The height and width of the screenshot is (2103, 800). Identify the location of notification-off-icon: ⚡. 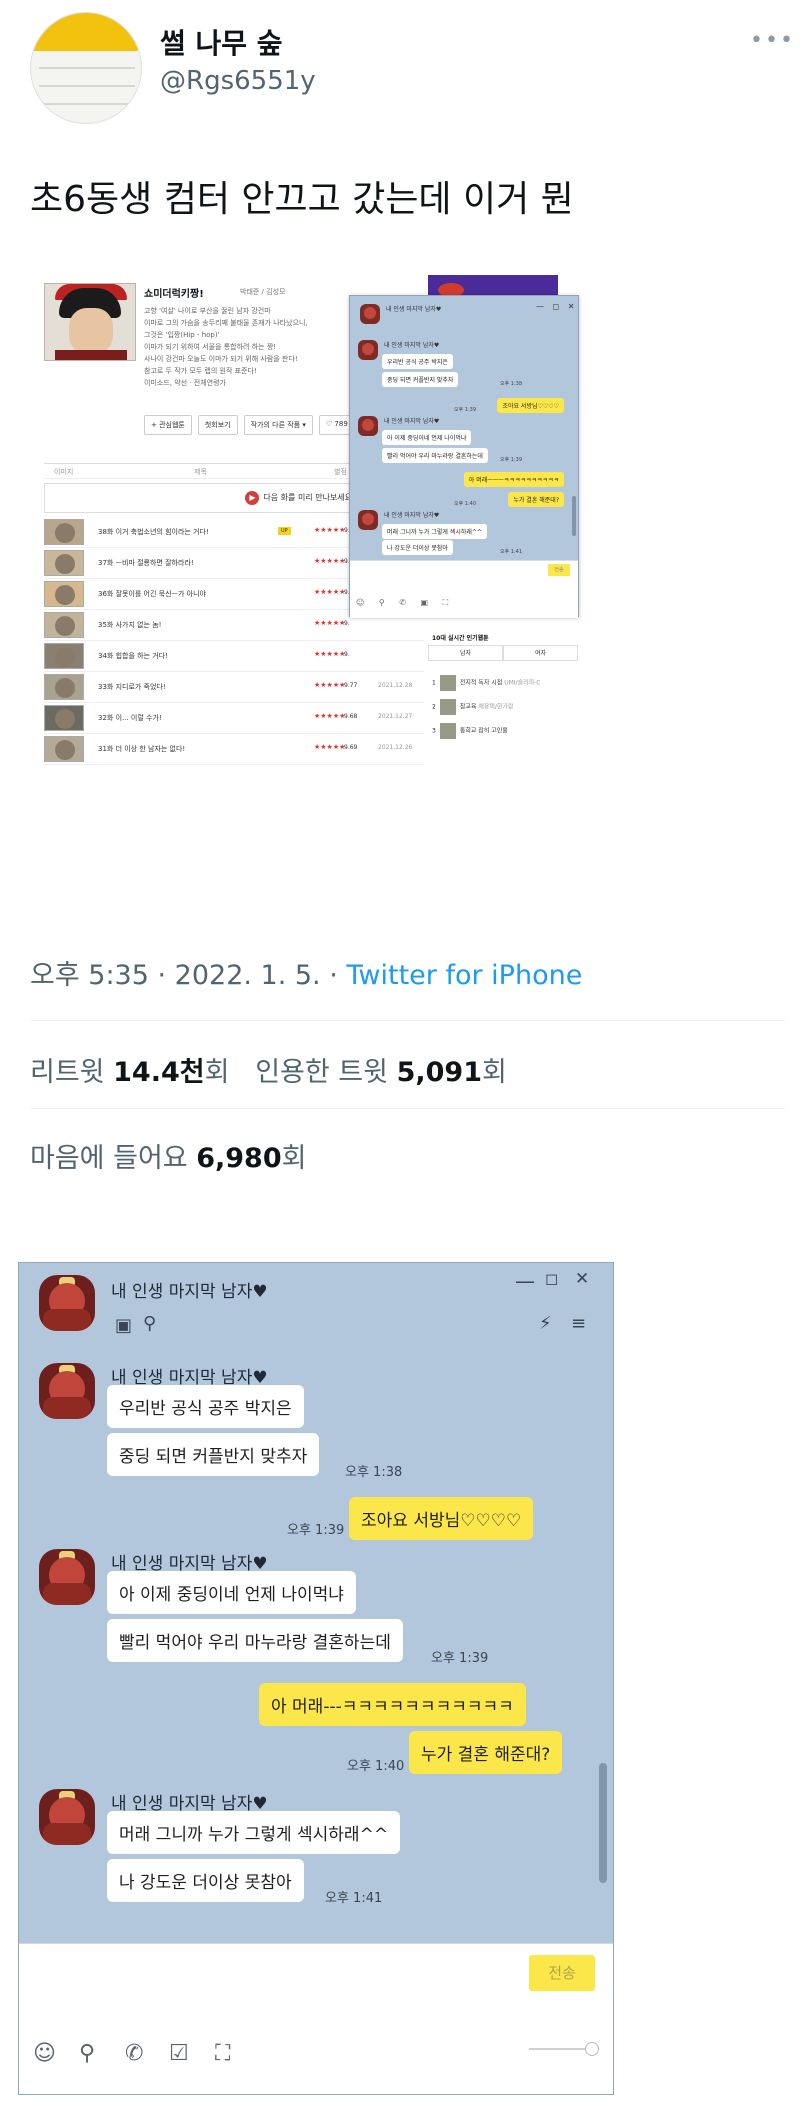
(545, 1323).